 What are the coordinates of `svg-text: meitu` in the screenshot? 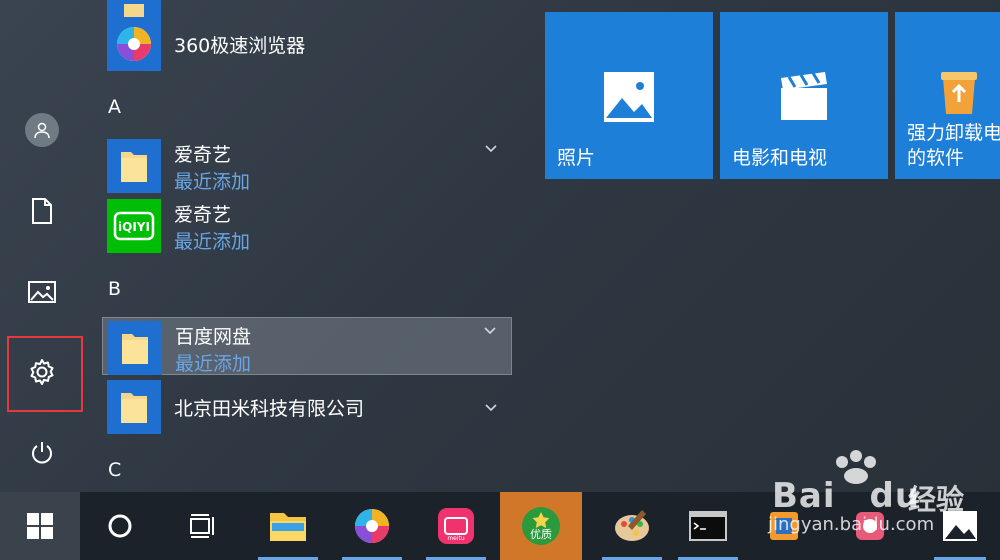 It's located at (456, 538).